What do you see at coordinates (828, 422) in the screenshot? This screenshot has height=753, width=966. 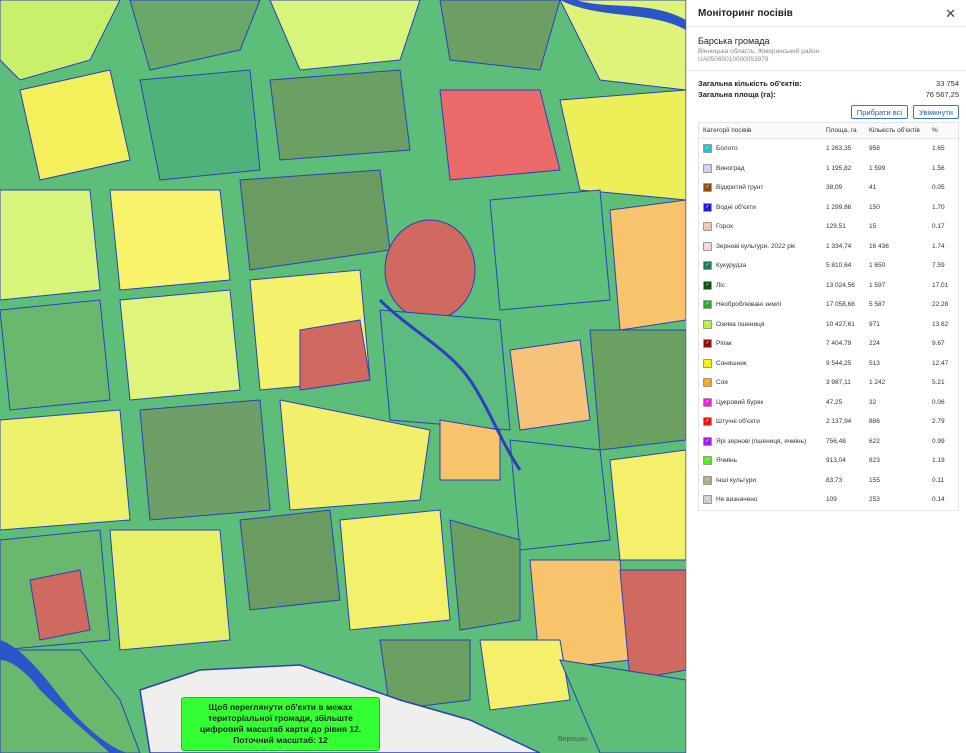 I see `table-row: Штучні об'єкти 2 137,94 886 2.79` at bounding box center [828, 422].